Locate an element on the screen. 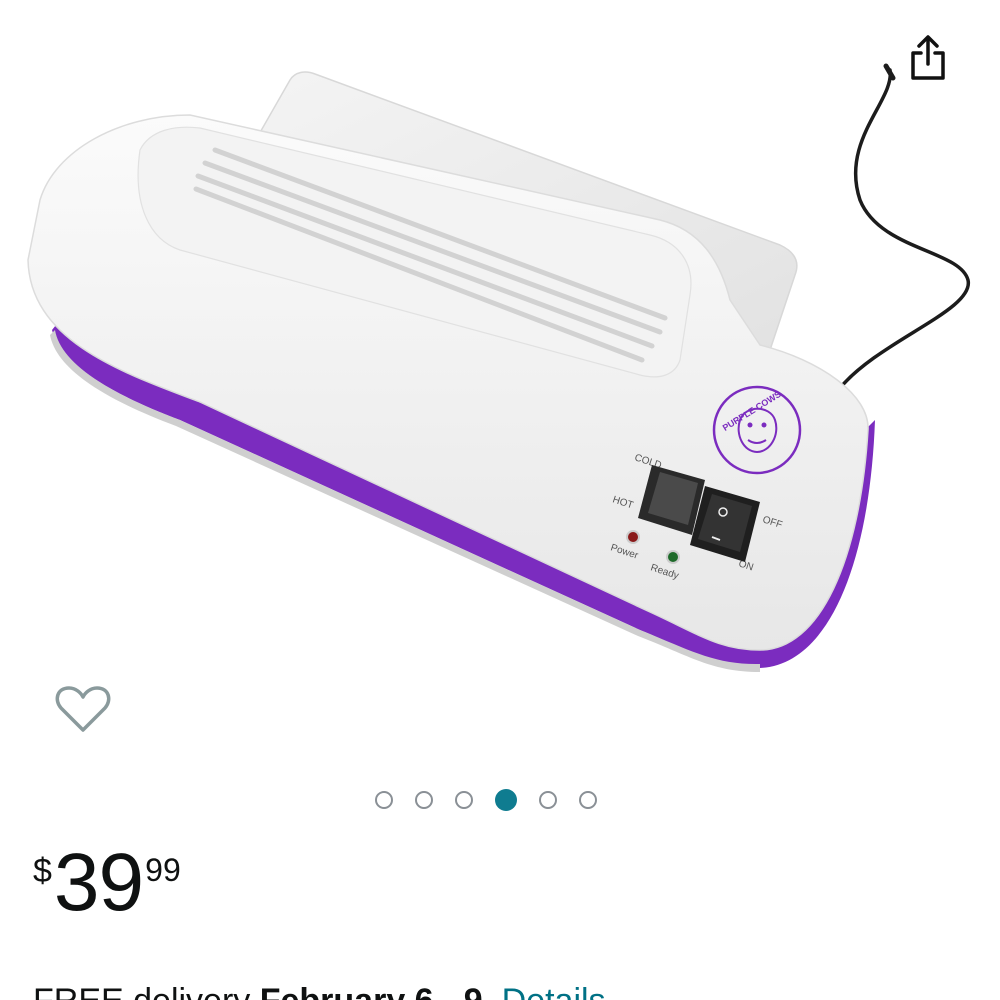 The height and width of the screenshot is (1000, 1000). share-button is located at coordinates (928, 58).